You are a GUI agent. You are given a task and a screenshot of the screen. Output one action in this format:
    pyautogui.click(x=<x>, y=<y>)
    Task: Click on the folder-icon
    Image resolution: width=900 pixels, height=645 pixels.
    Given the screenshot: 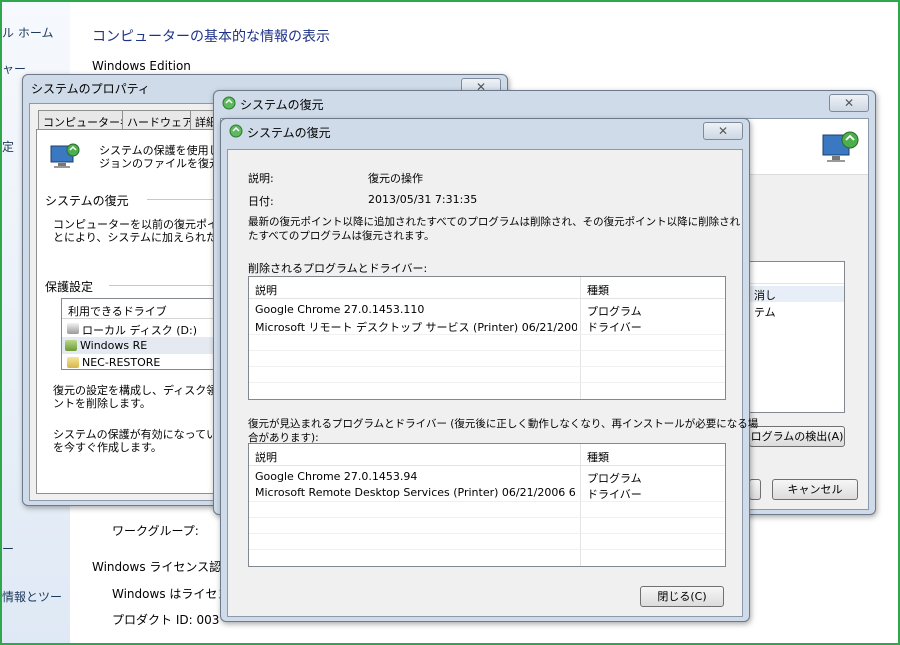 What is the action you would take?
    pyautogui.click(x=73, y=362)
    